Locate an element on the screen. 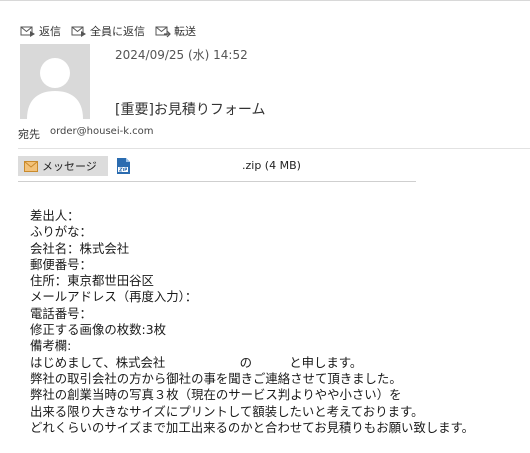  forward-icon is located at coordinates (163, 32).